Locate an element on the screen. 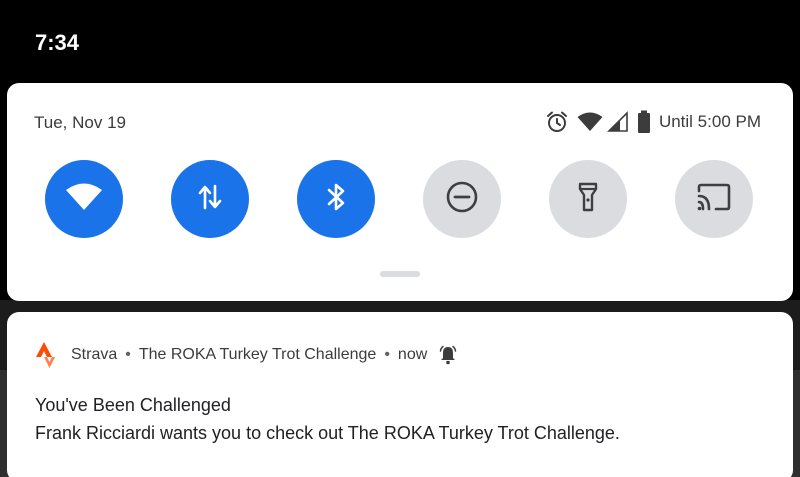  status-icons: Until 5:00 PM is located at coordinates (649, 122).